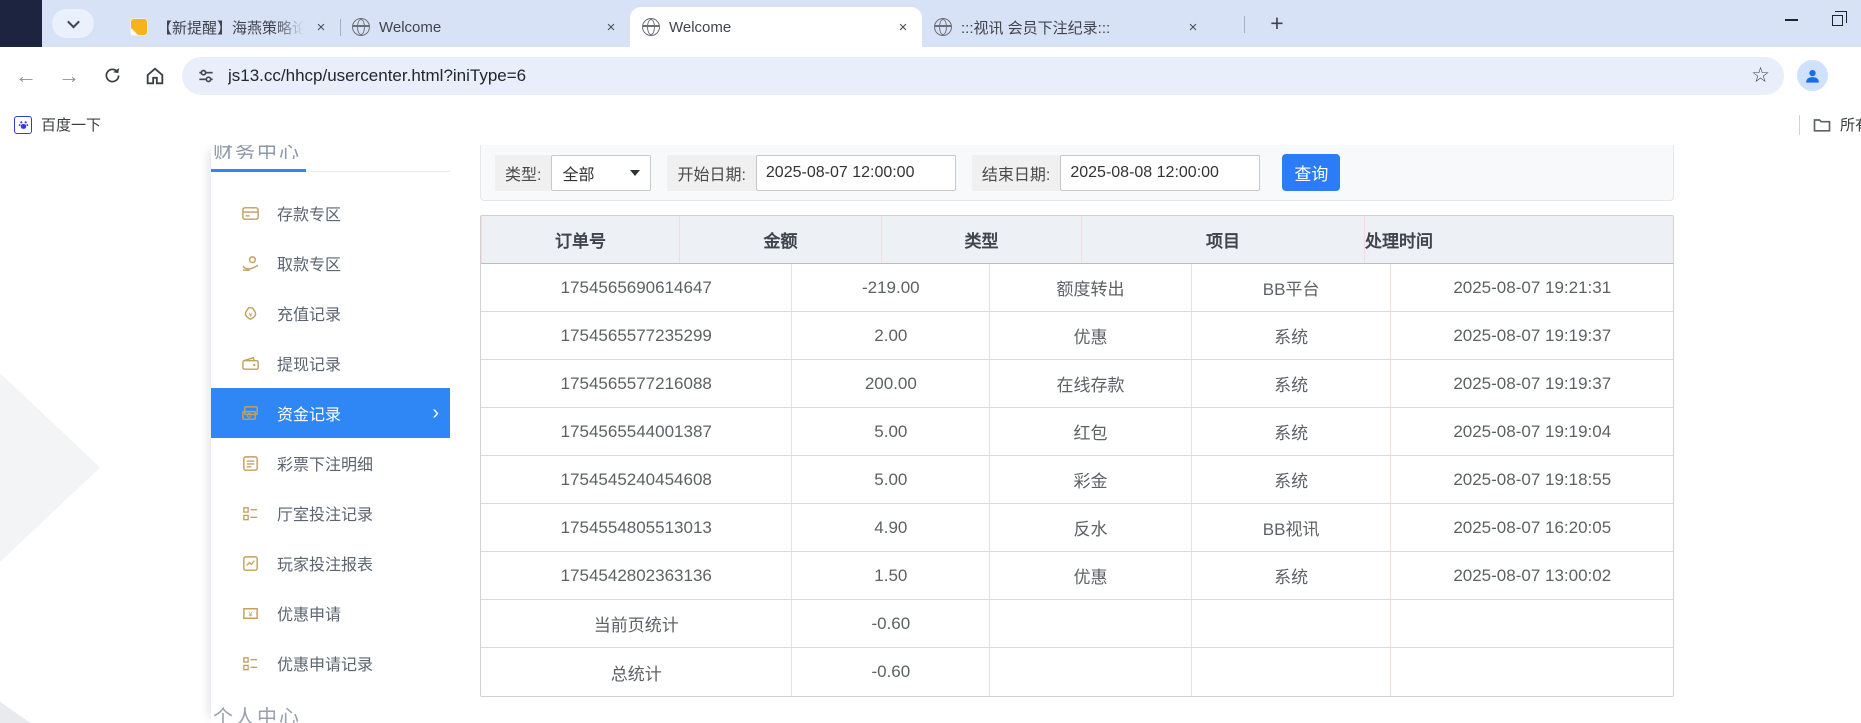 This screenshot has width=1861, height=723. I want to click on bookmark-star-icon: ☆, so click(1760, 75).